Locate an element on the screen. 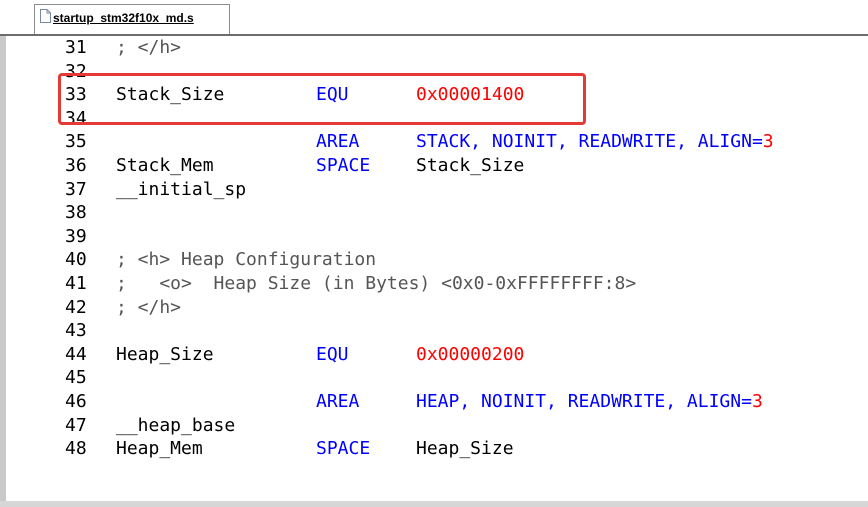  code-line: 44 Heap_Size EQU 0x00000200 is located at coordinates (434, 355).